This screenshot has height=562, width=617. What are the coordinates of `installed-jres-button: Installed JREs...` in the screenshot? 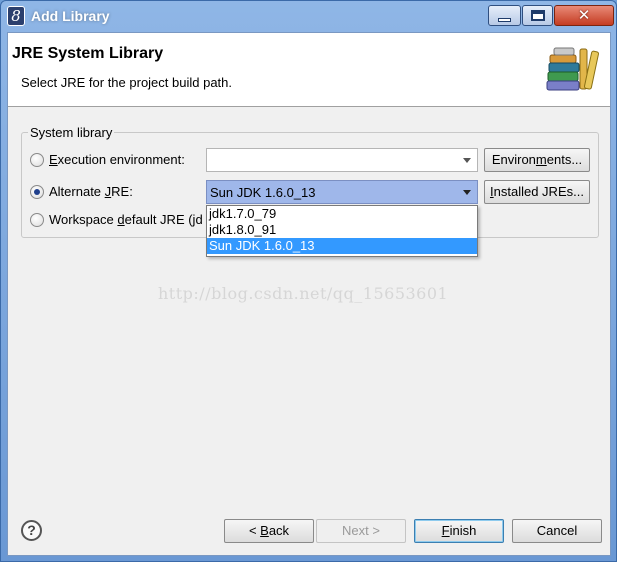 It's located at (537, 192).